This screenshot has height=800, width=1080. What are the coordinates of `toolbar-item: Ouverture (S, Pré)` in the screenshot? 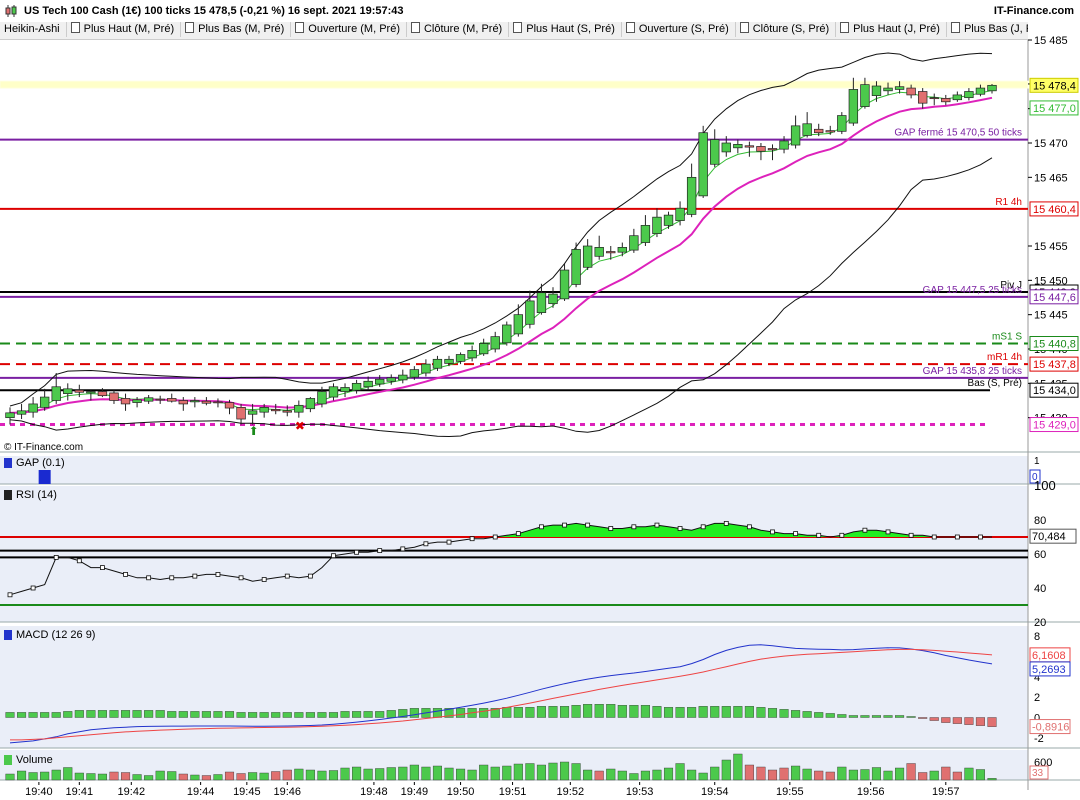 It's located at (679, 29).